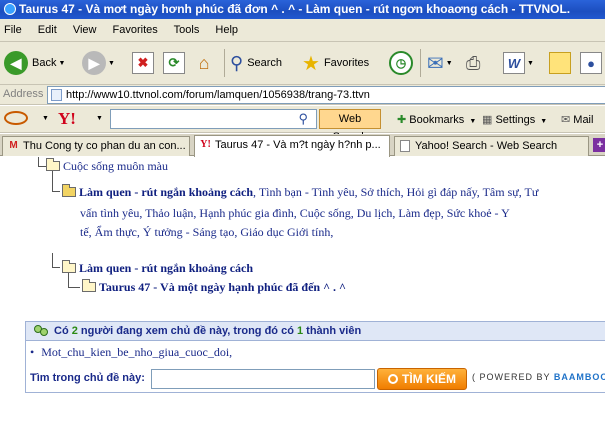 Image resolution: width=605 pixels, height=429 pixels. I want to click on find-input, so click(263, 379).